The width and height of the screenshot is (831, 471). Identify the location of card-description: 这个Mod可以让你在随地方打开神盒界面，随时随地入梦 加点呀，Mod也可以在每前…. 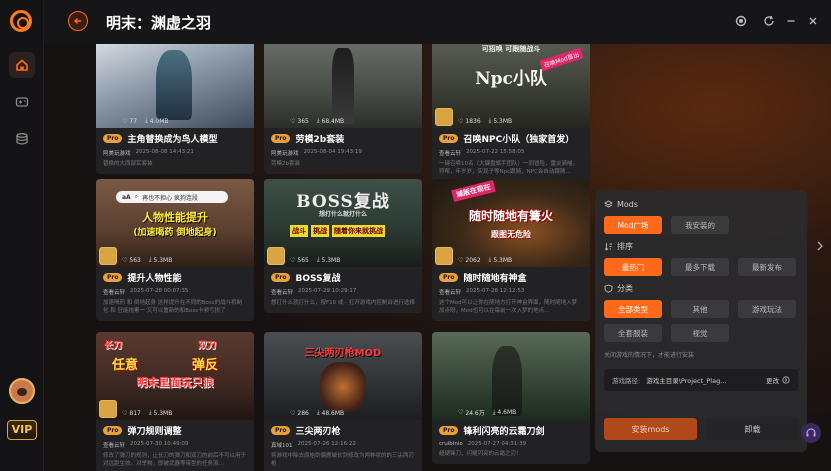
(508, 307).